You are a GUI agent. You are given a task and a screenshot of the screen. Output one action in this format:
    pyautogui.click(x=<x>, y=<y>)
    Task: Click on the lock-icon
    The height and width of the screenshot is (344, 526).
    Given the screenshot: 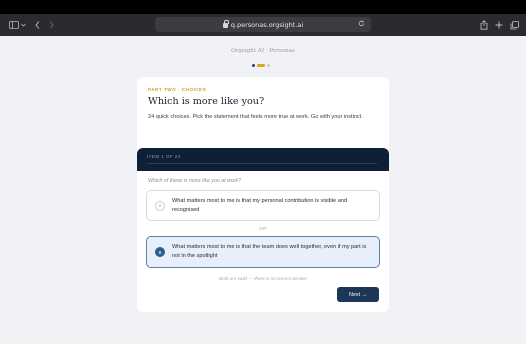 What is the action you would take?
    pyautogui.click(x=225, y=24)
    